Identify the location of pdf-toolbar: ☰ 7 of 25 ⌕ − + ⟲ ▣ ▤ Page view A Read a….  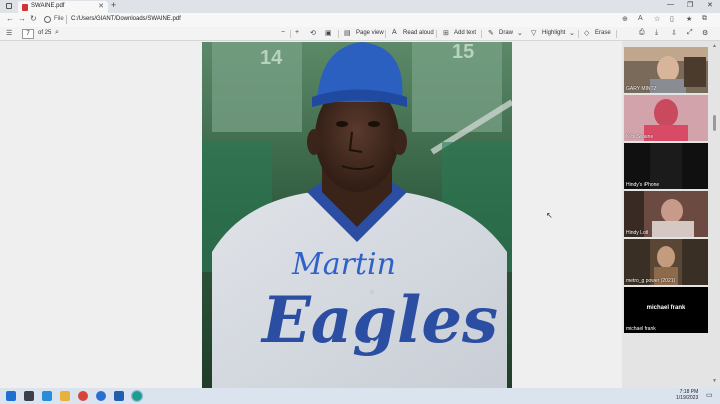
(360, 34).